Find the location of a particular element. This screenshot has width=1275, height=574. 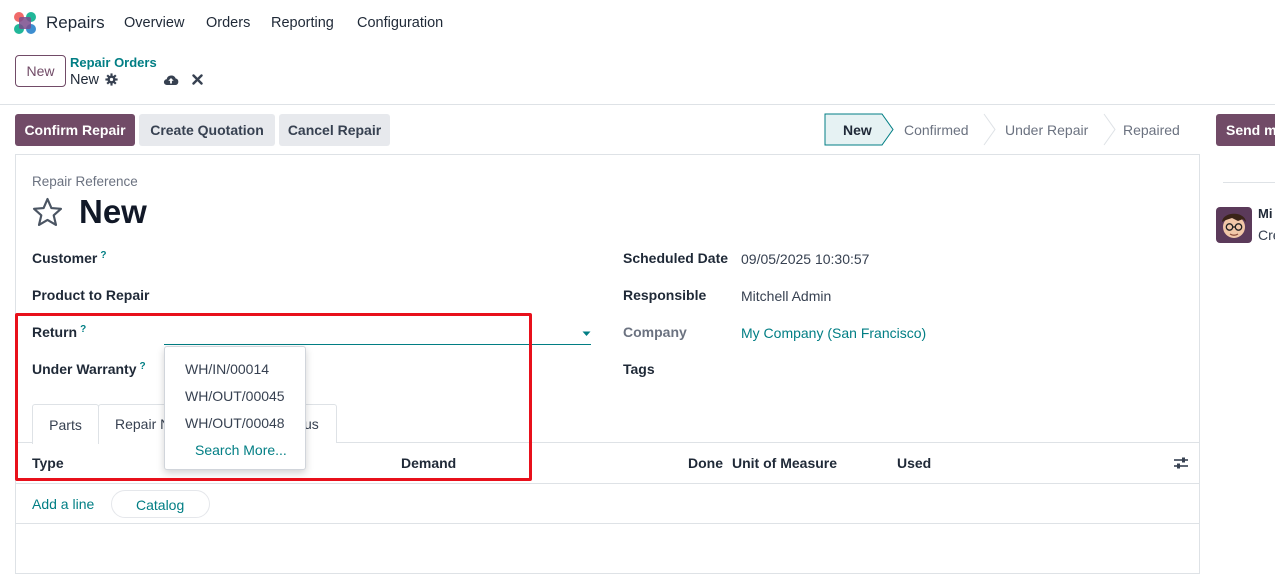

column-used: Used is located at coordinates (914, 463).